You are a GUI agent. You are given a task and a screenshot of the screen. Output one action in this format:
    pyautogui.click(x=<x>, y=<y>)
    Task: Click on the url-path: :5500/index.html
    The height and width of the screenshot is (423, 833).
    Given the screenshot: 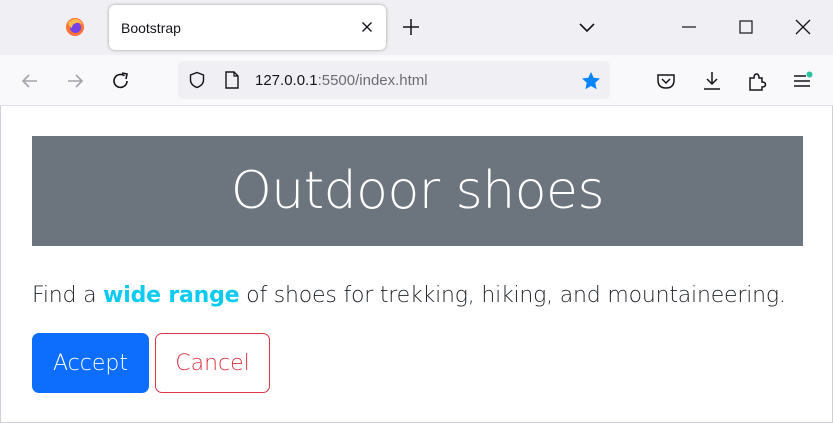 What is the action you would take?
    pyautogui.click(x=372, y=80)
    